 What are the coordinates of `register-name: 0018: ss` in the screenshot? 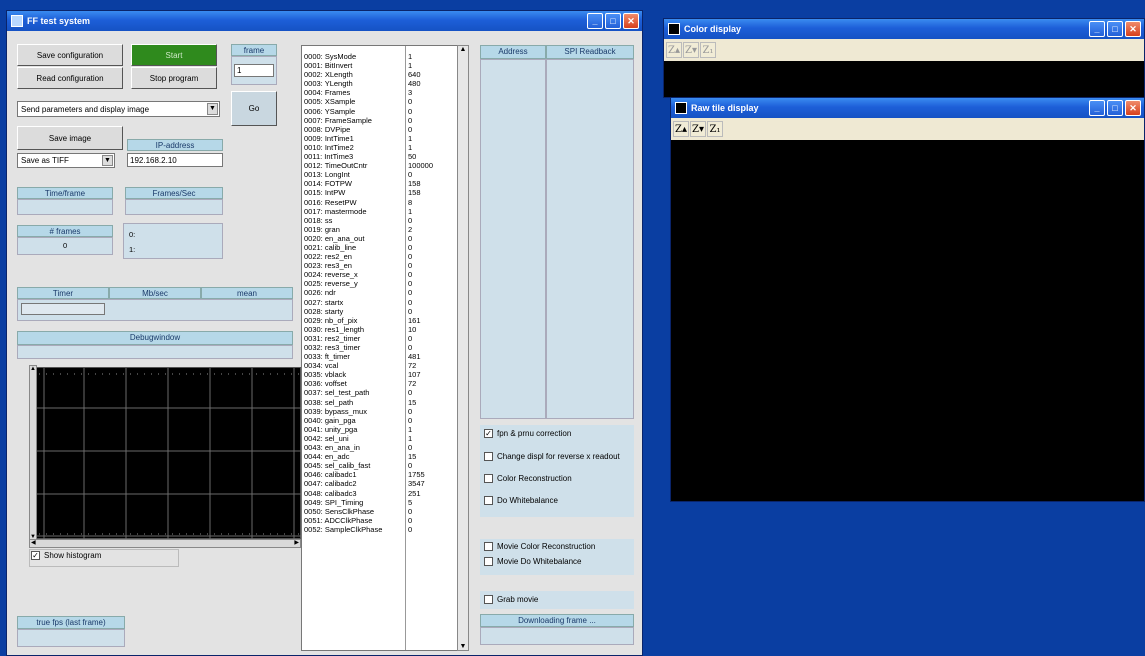 It's located at (343, 220).